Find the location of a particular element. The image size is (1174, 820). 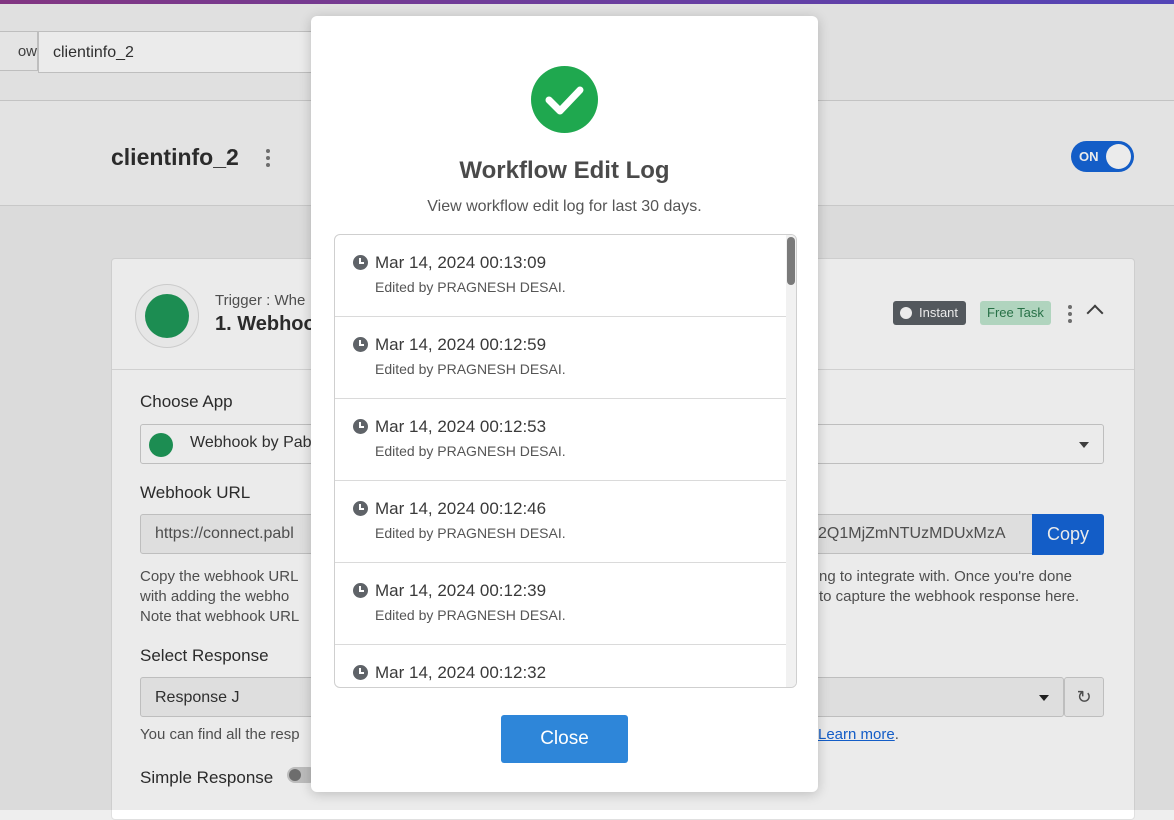

scrollbar is located at coordinates (791, 461).